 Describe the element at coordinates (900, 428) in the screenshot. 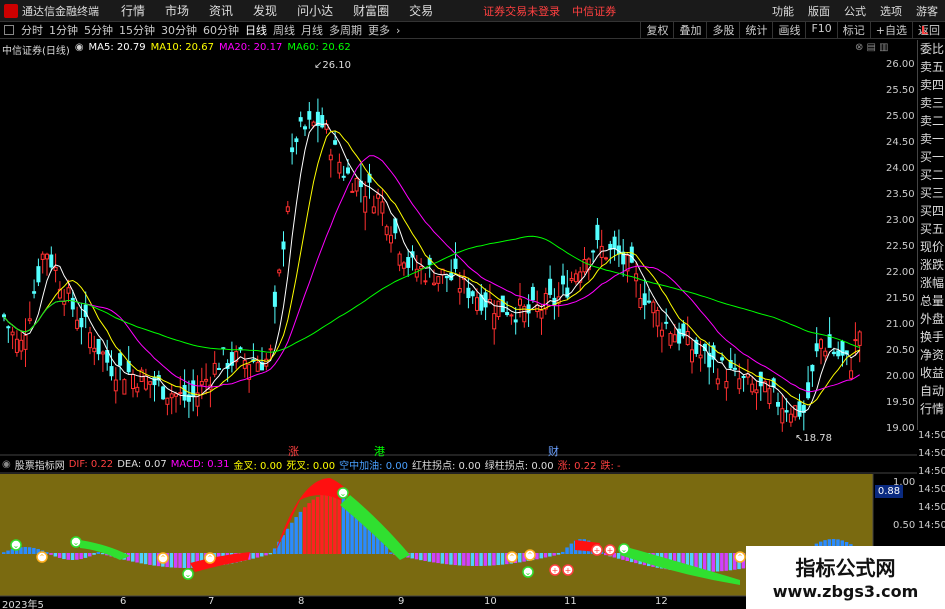

I see `price-tick: 19.00` at that location.